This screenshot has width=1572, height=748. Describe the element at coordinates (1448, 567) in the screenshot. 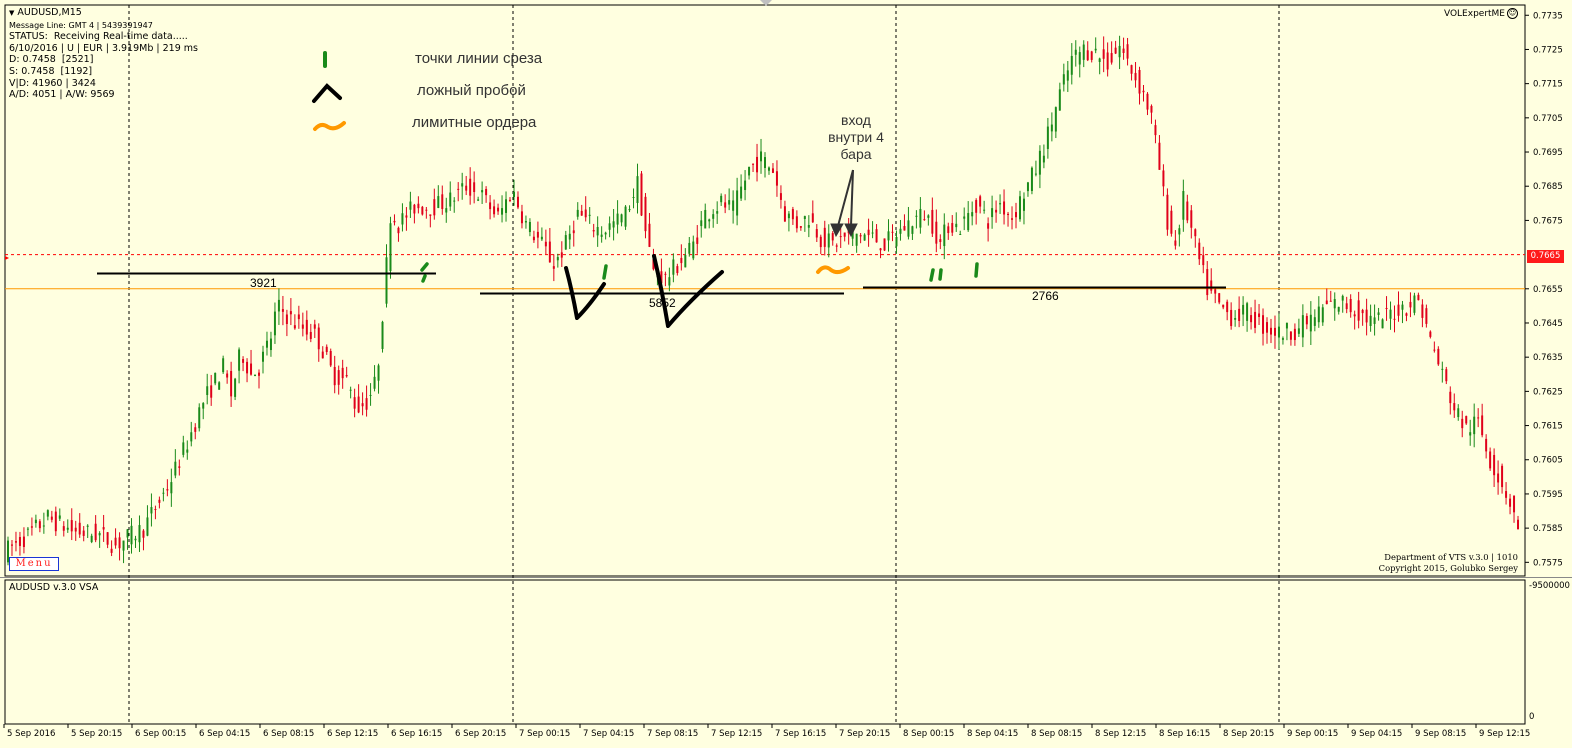

I see `copyright-line: Copyright 2015, Golubko Sergey` at that location.